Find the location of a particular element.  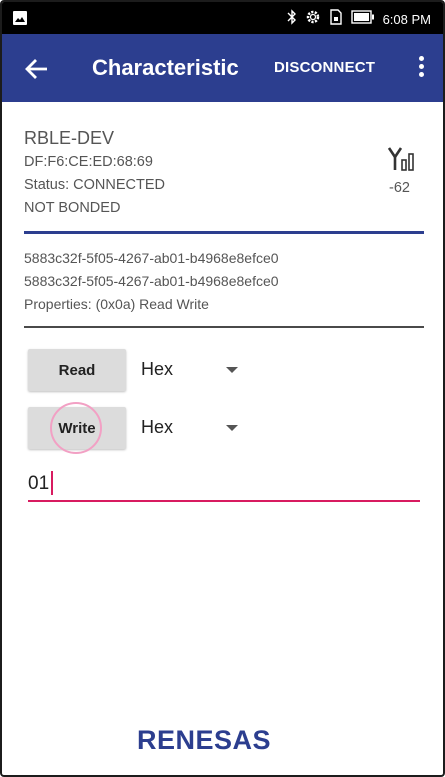

disconnect-button: DISCONNECT is located at coordinates (324, 67).